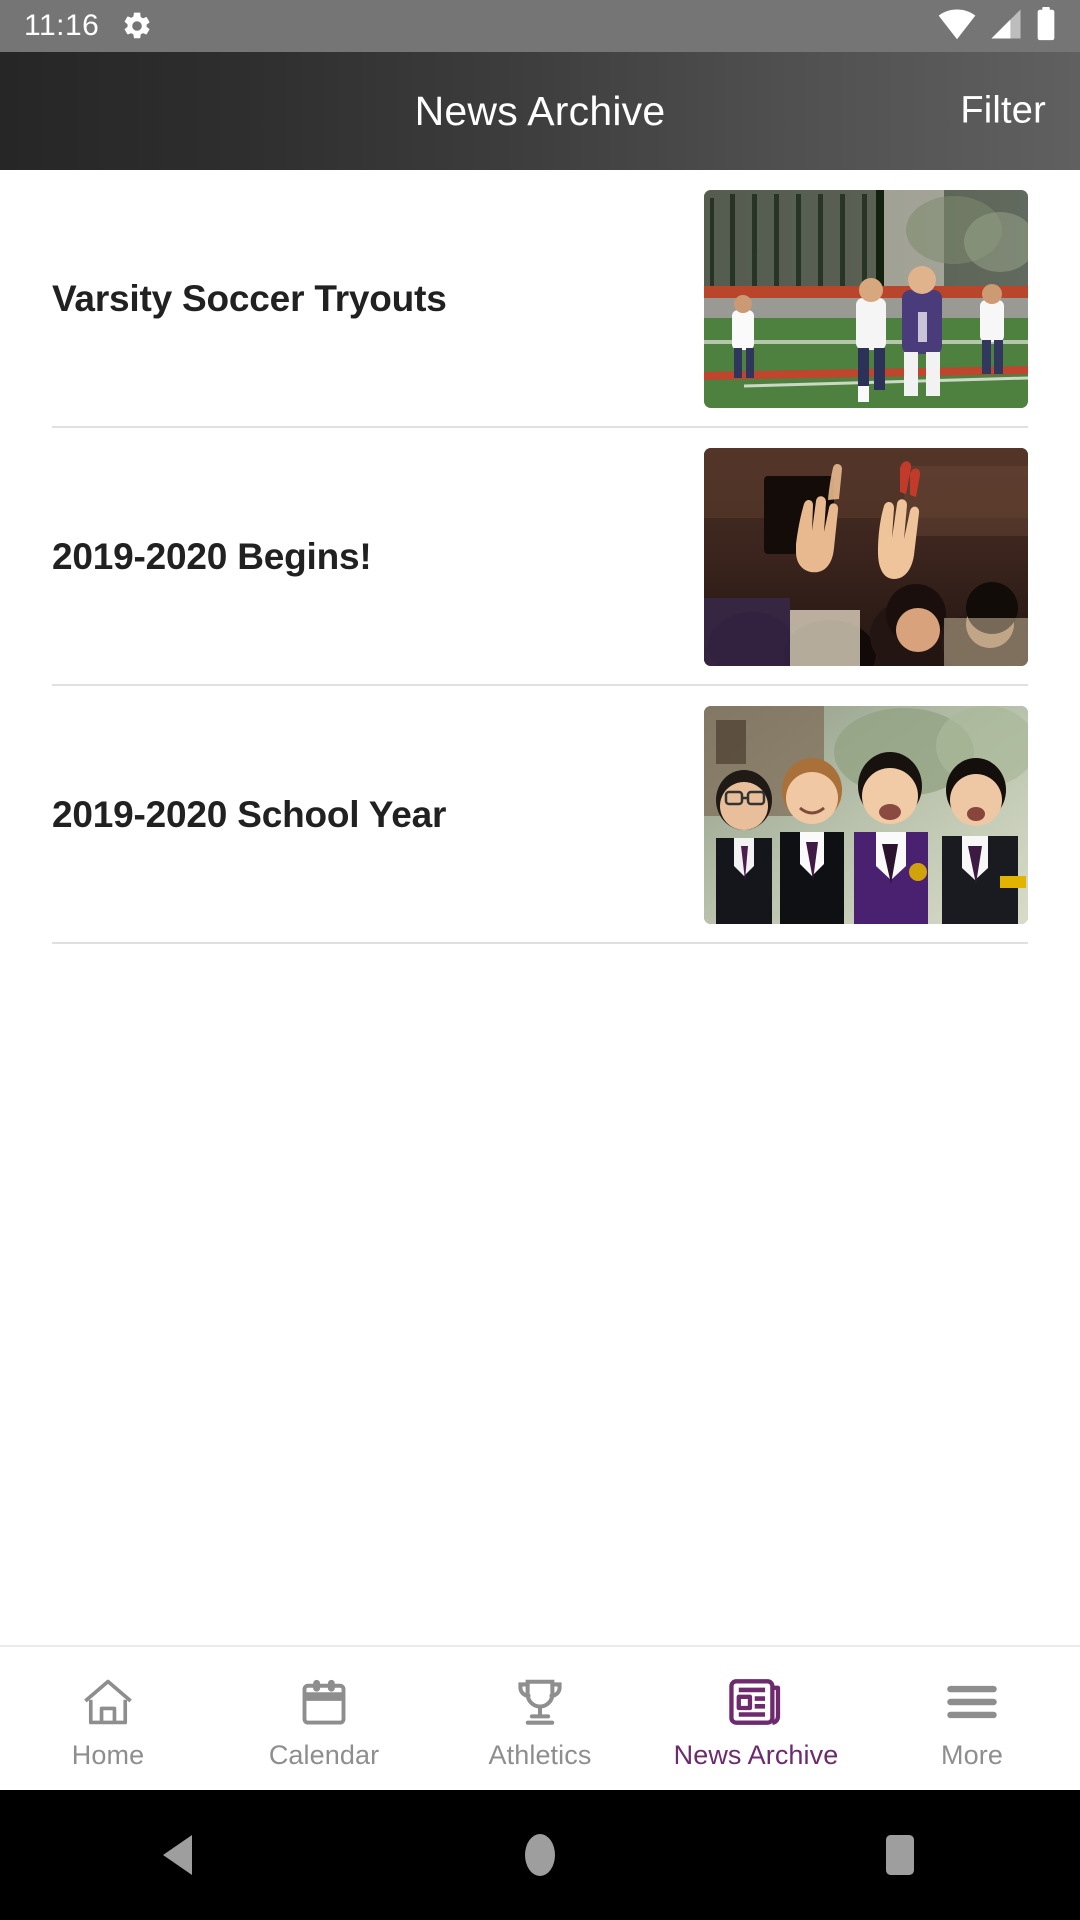 The width and height of the screenshot is (1080, 1920). Describe the element at coordinates (957, 26) in the screenshot. I see `wifi-icon` at that location.